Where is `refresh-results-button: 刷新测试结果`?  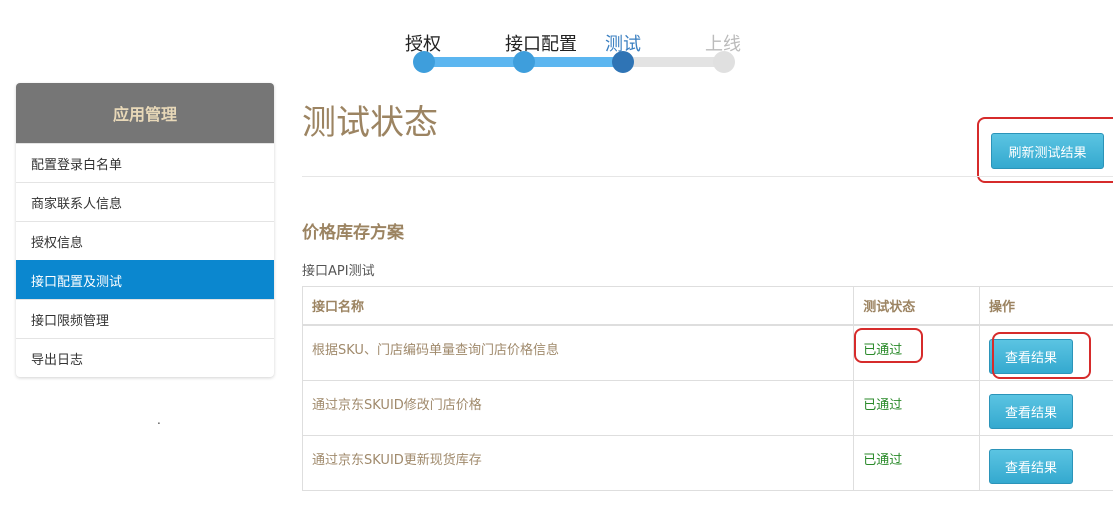 refresh-results-button: 刷新测试结果 is located at coordinates (1047, 151).